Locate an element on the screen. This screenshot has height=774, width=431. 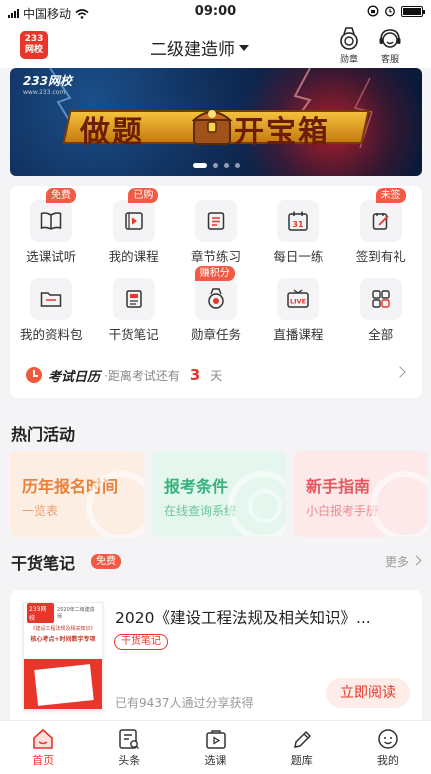
feature-label: 干货笔记 is located at coordinates (133, 334).